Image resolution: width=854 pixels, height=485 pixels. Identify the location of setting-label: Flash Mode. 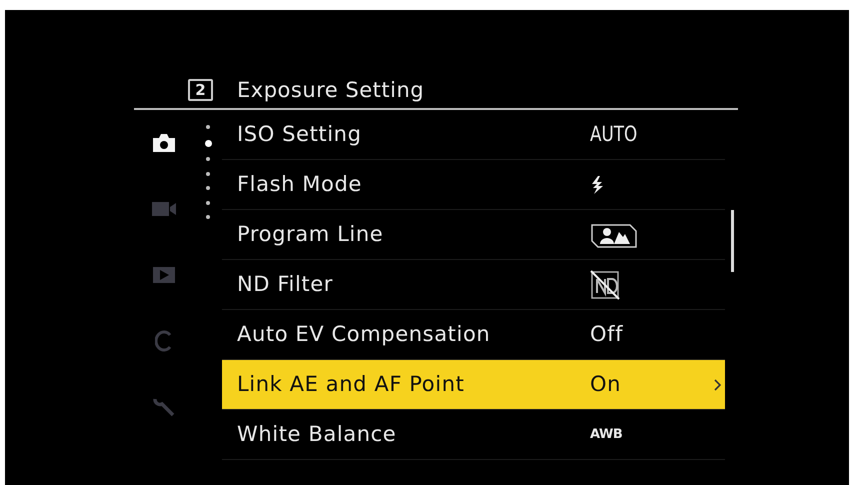
(300, 184).